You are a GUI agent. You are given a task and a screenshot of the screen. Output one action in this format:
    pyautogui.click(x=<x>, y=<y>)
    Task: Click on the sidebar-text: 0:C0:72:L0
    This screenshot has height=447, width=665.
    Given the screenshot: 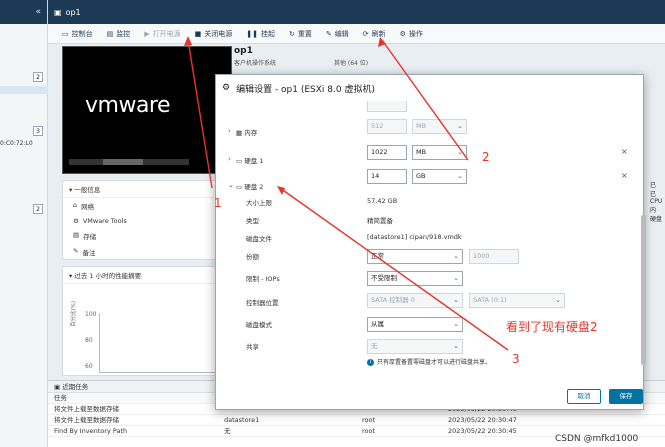 What is the action you would take?
    pyautogui.click(x=16, y=143)
    